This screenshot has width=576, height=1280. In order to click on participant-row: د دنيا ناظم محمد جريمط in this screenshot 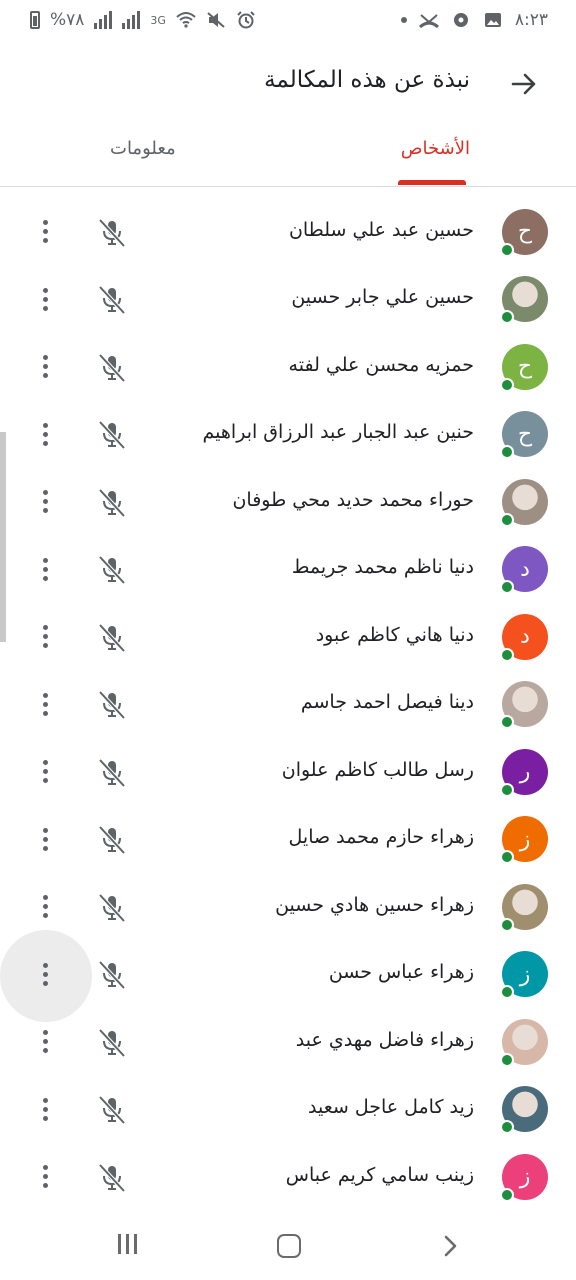, I will do `click(288, 569)`.